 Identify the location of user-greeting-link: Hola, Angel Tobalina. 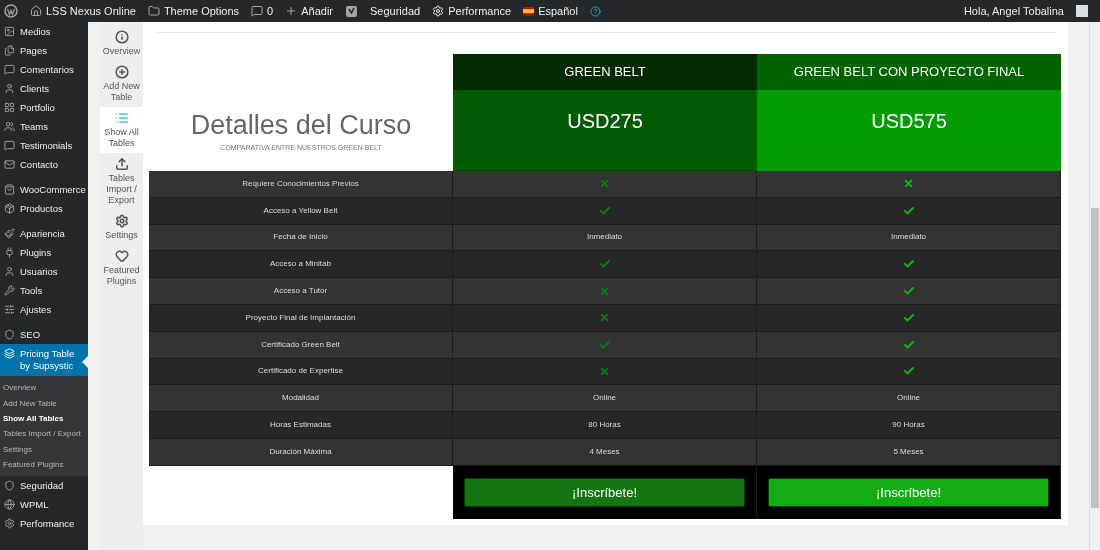
(1013, 11).